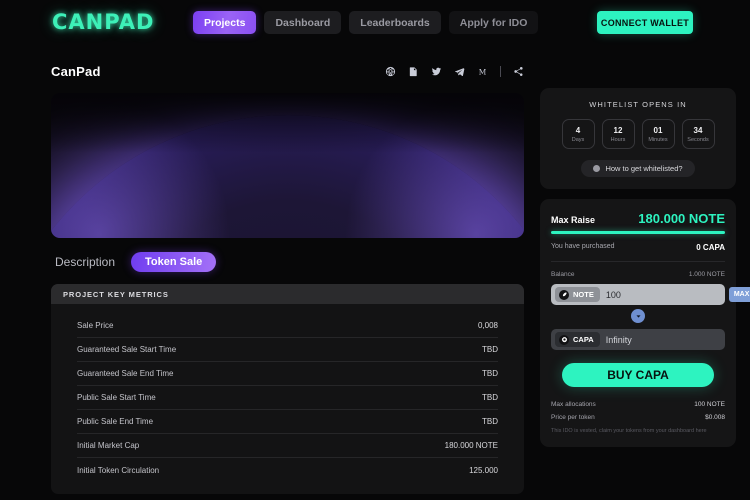 This screenshot has height=500, width=750. Describe the element at coordinates (564, 294) in the screenshot. I see `note-token-icon` at that location.